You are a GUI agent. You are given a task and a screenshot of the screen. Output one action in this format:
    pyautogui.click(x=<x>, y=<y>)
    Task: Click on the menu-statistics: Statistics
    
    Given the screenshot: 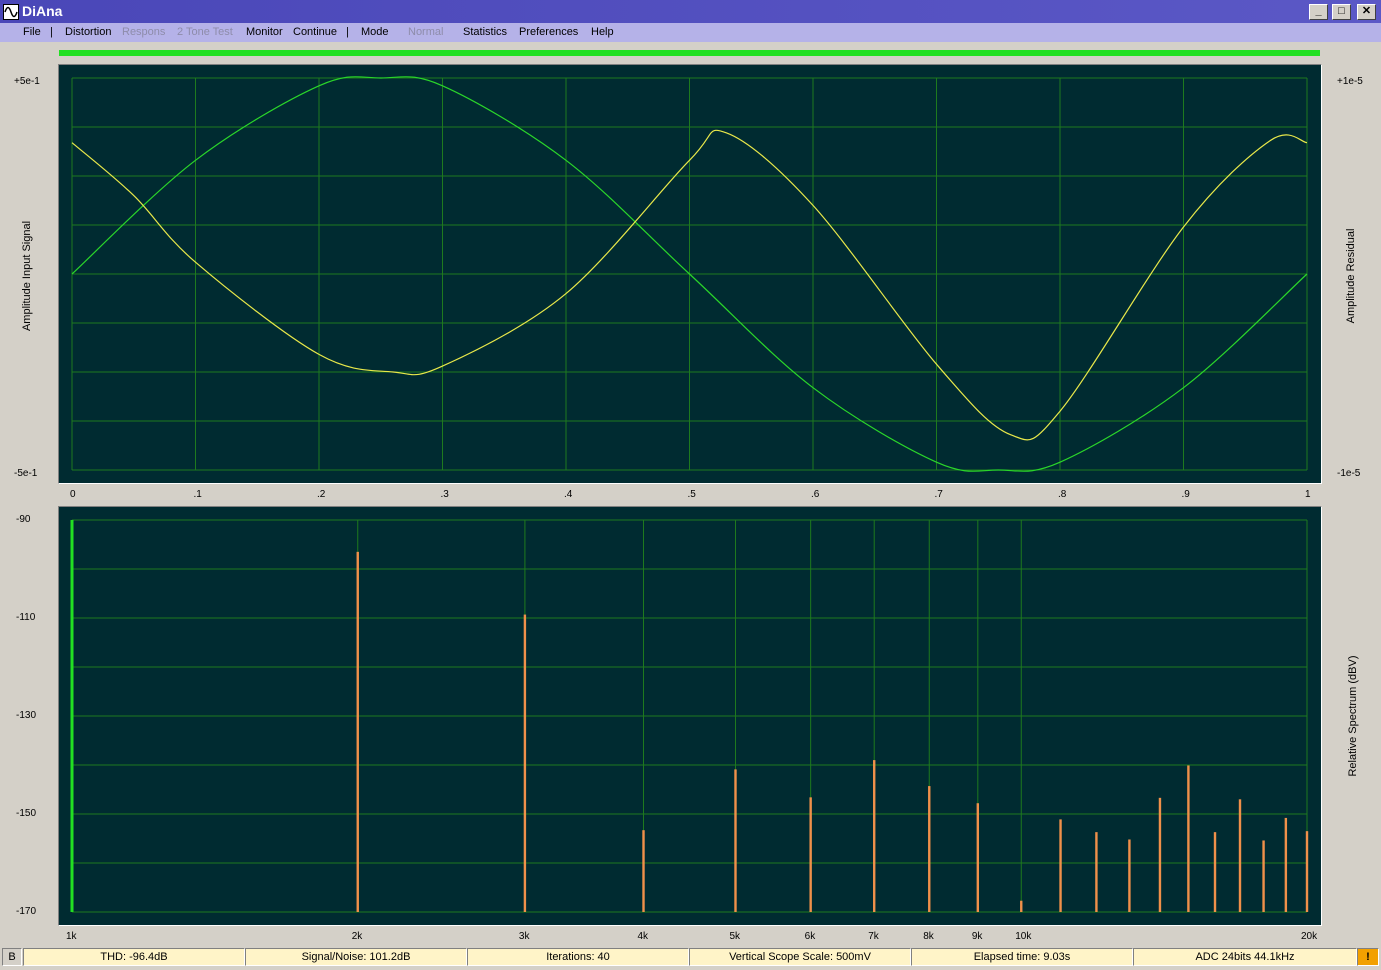 What is the action you would take?
    pyautogui.click(x=485, y=32)
    